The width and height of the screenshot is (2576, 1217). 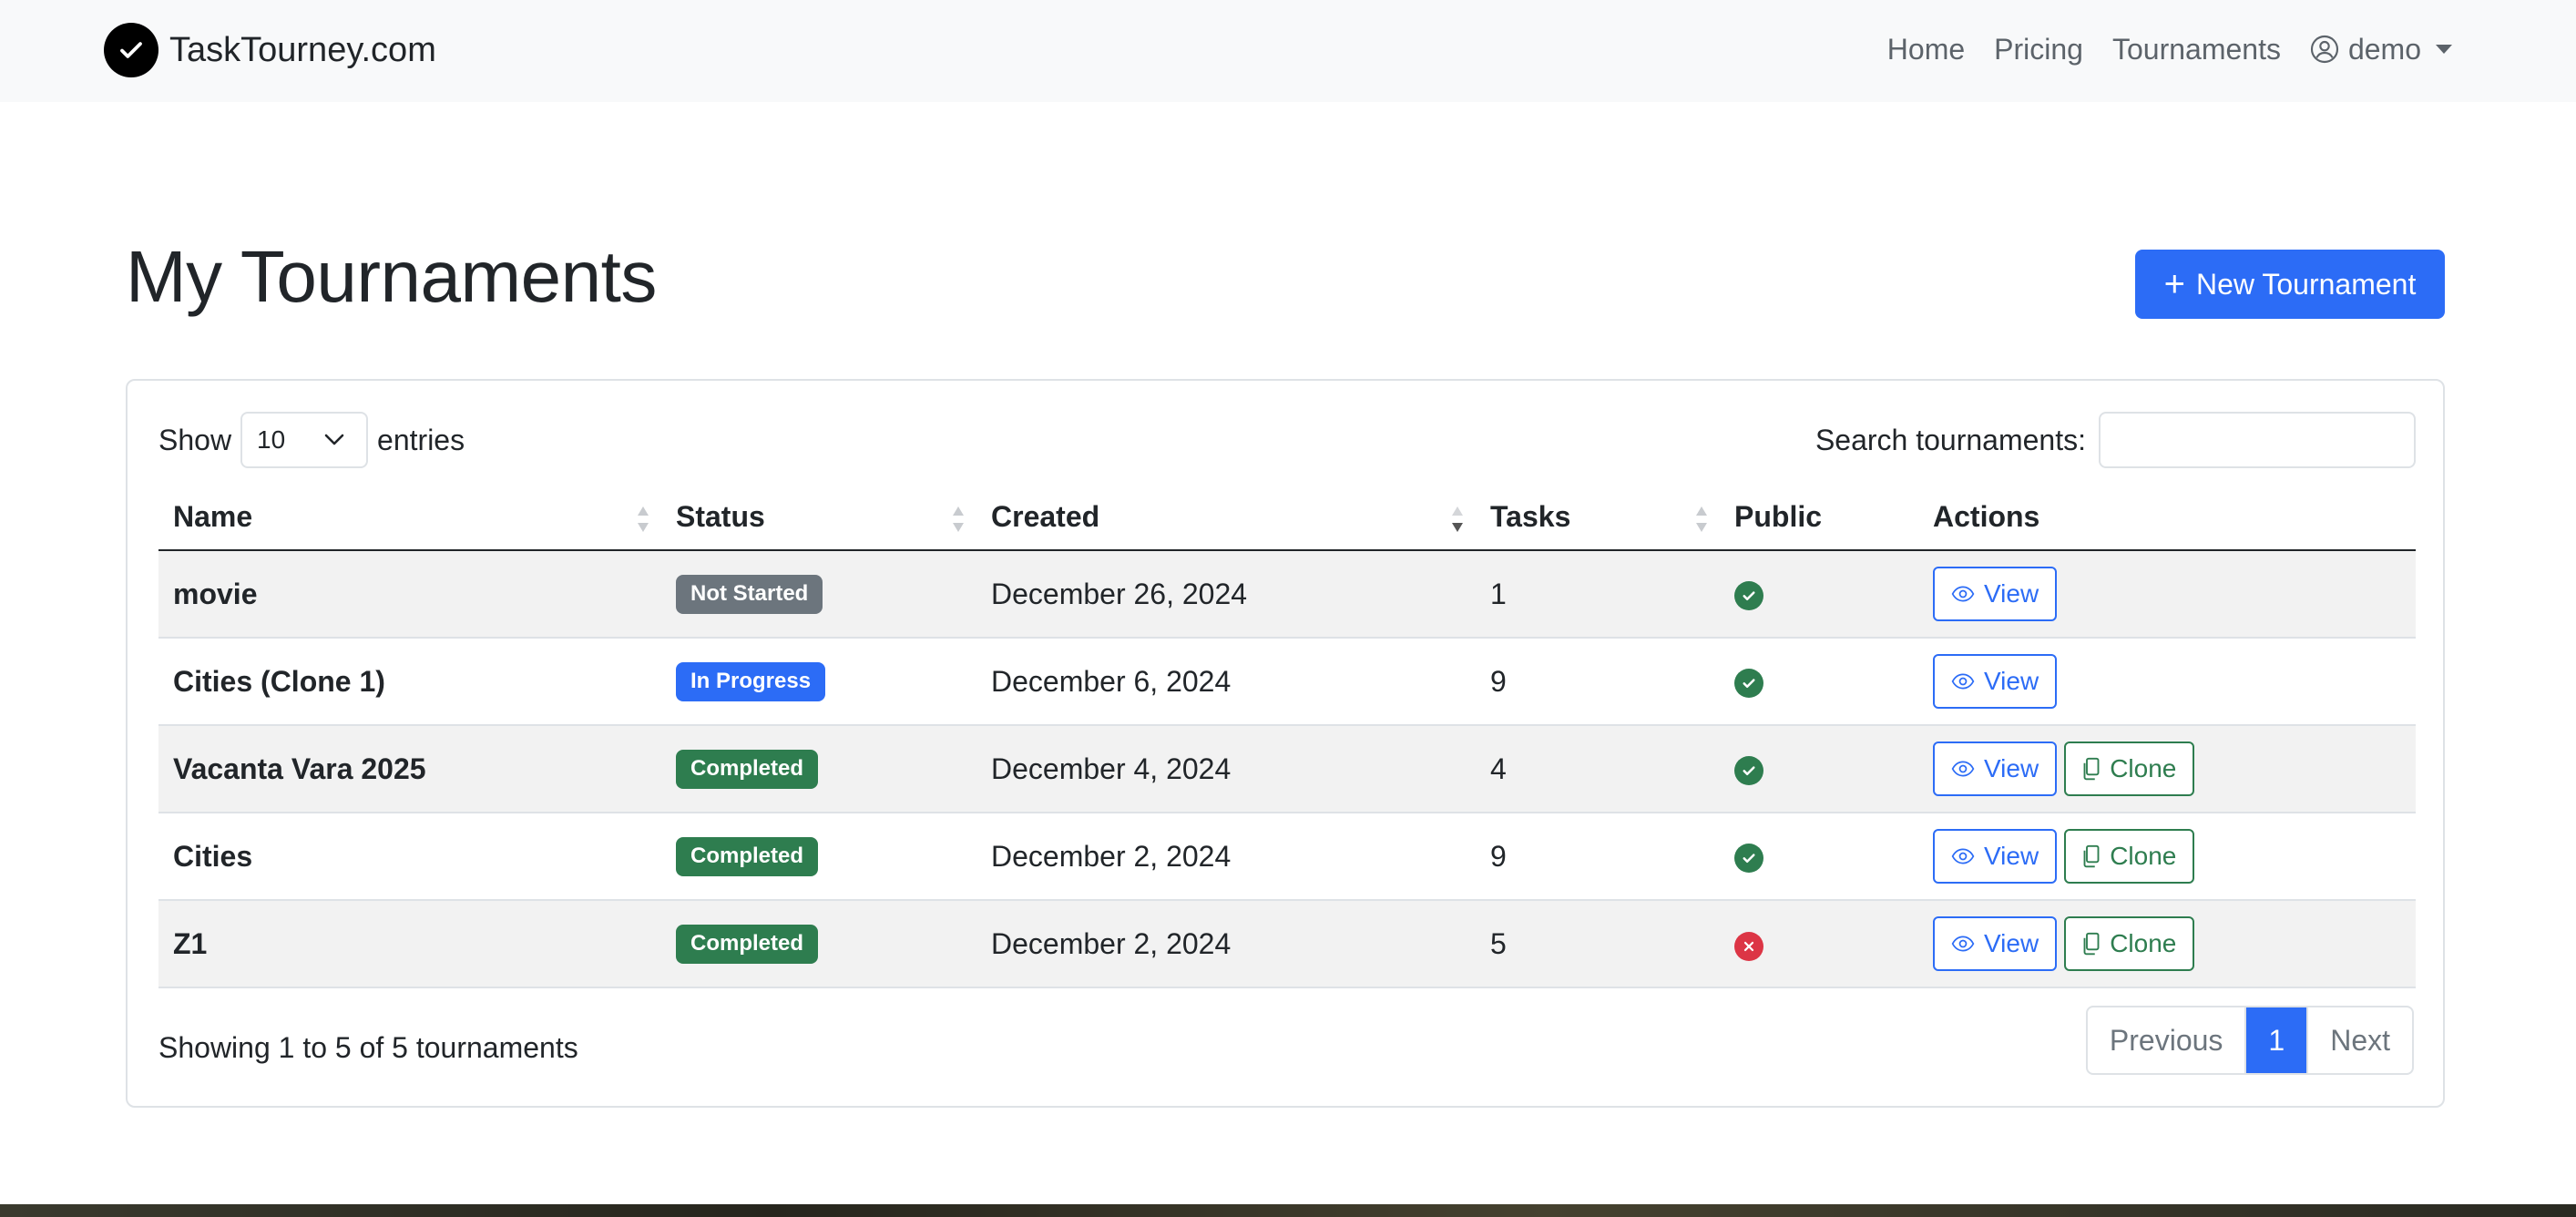 I want to click on page-length-value: 10, so click(x=271, y=439).